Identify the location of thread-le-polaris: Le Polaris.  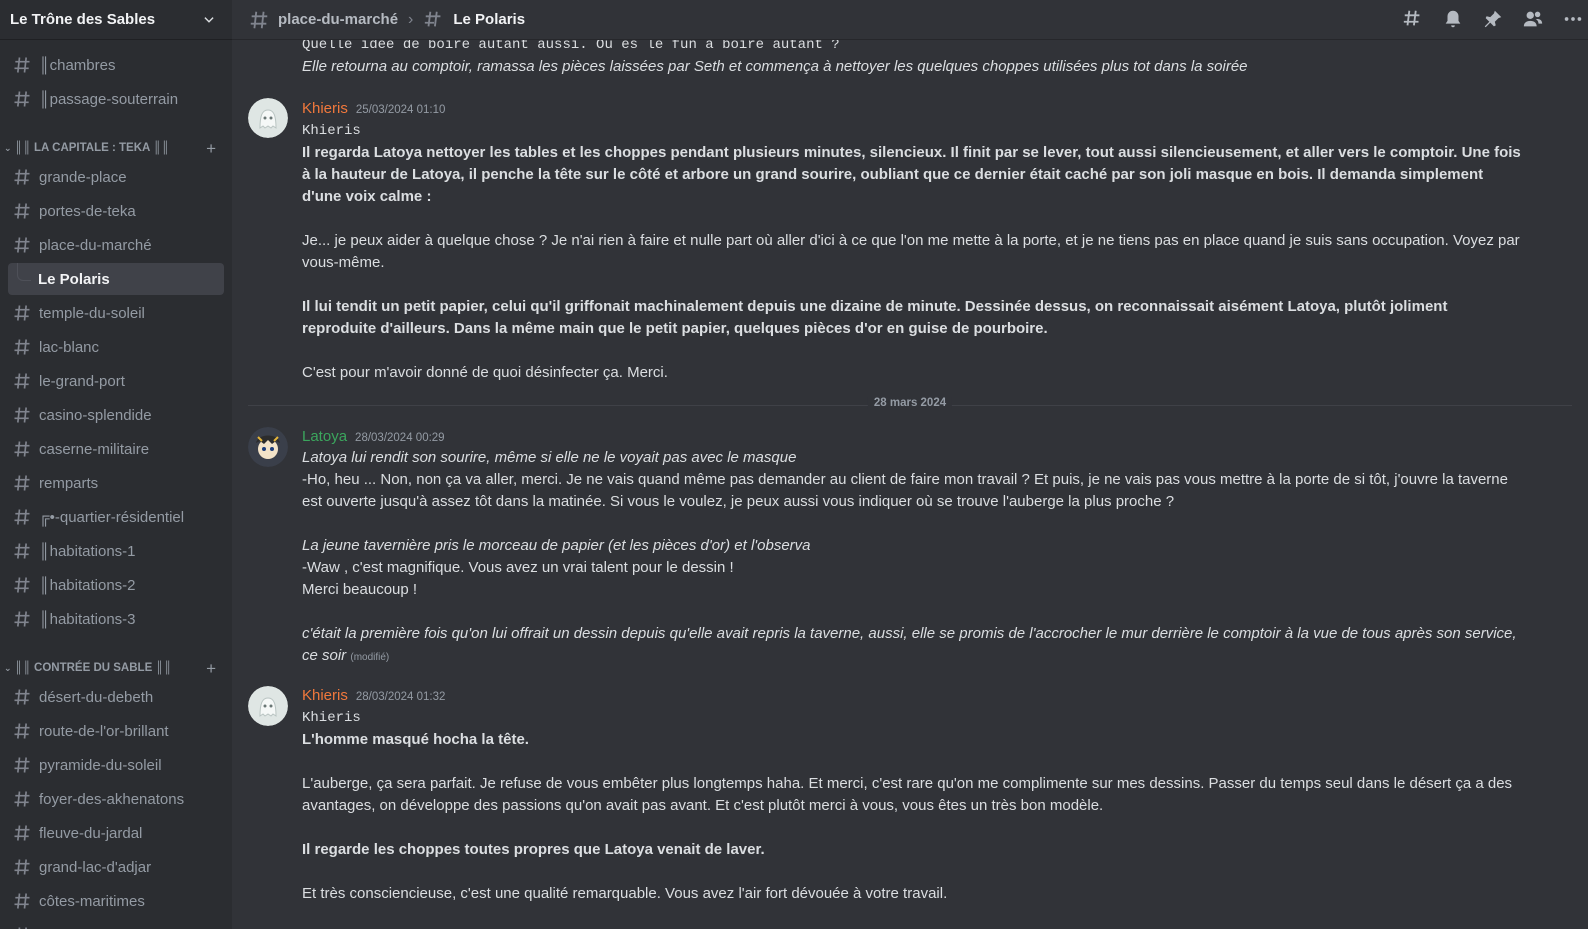
(116, 279).